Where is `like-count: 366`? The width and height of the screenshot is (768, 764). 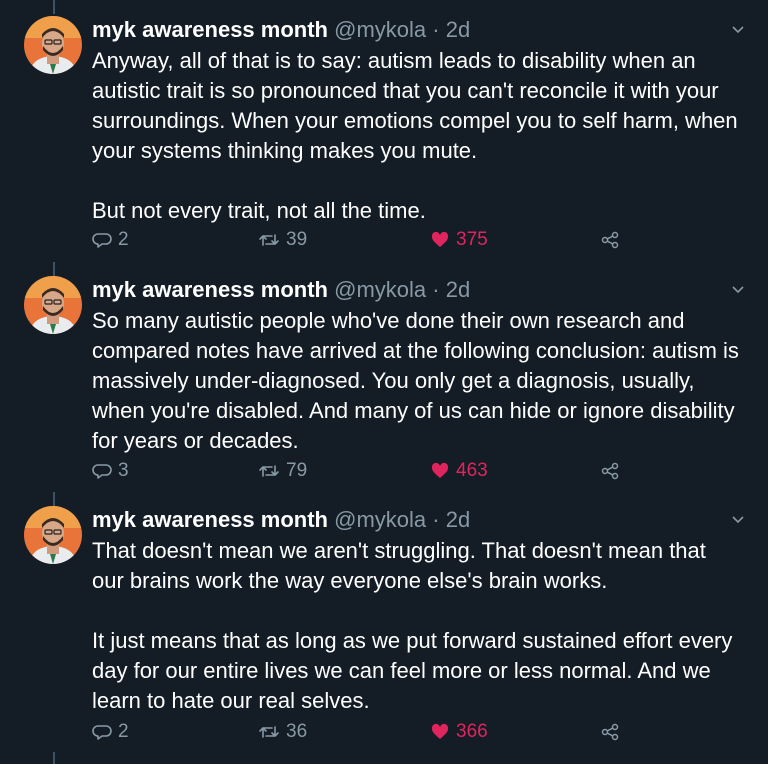 like-count: 366 is located at coordinates (472, 731).